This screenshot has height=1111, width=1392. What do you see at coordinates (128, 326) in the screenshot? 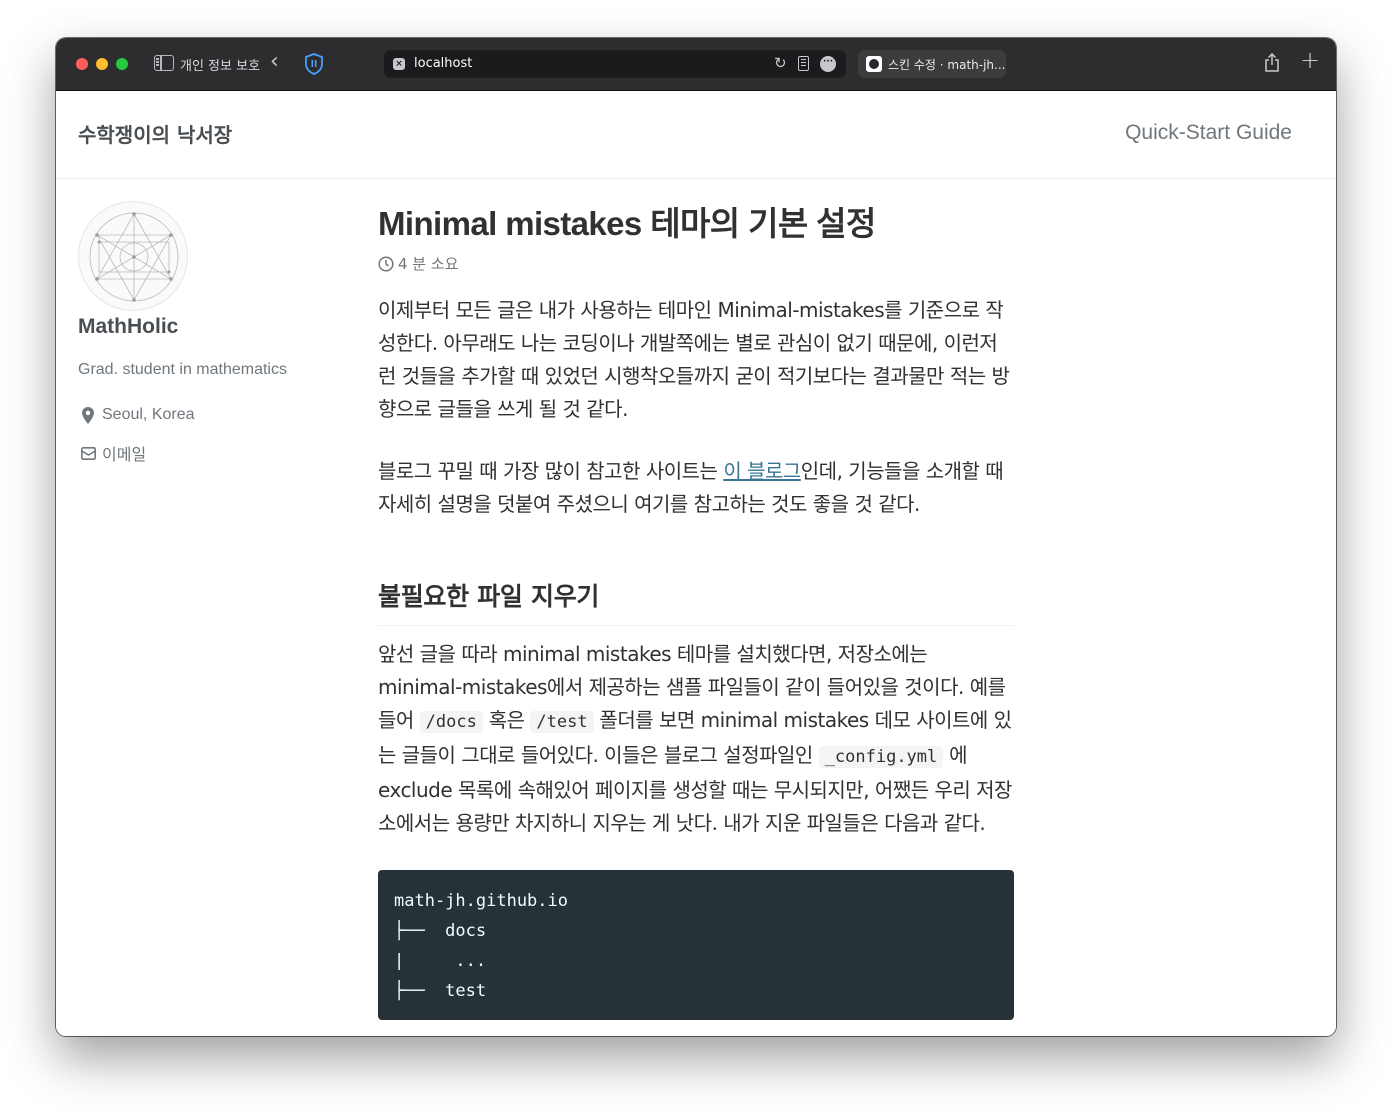
I see `author-name: MathHolic` at bounding box center [128, 326].